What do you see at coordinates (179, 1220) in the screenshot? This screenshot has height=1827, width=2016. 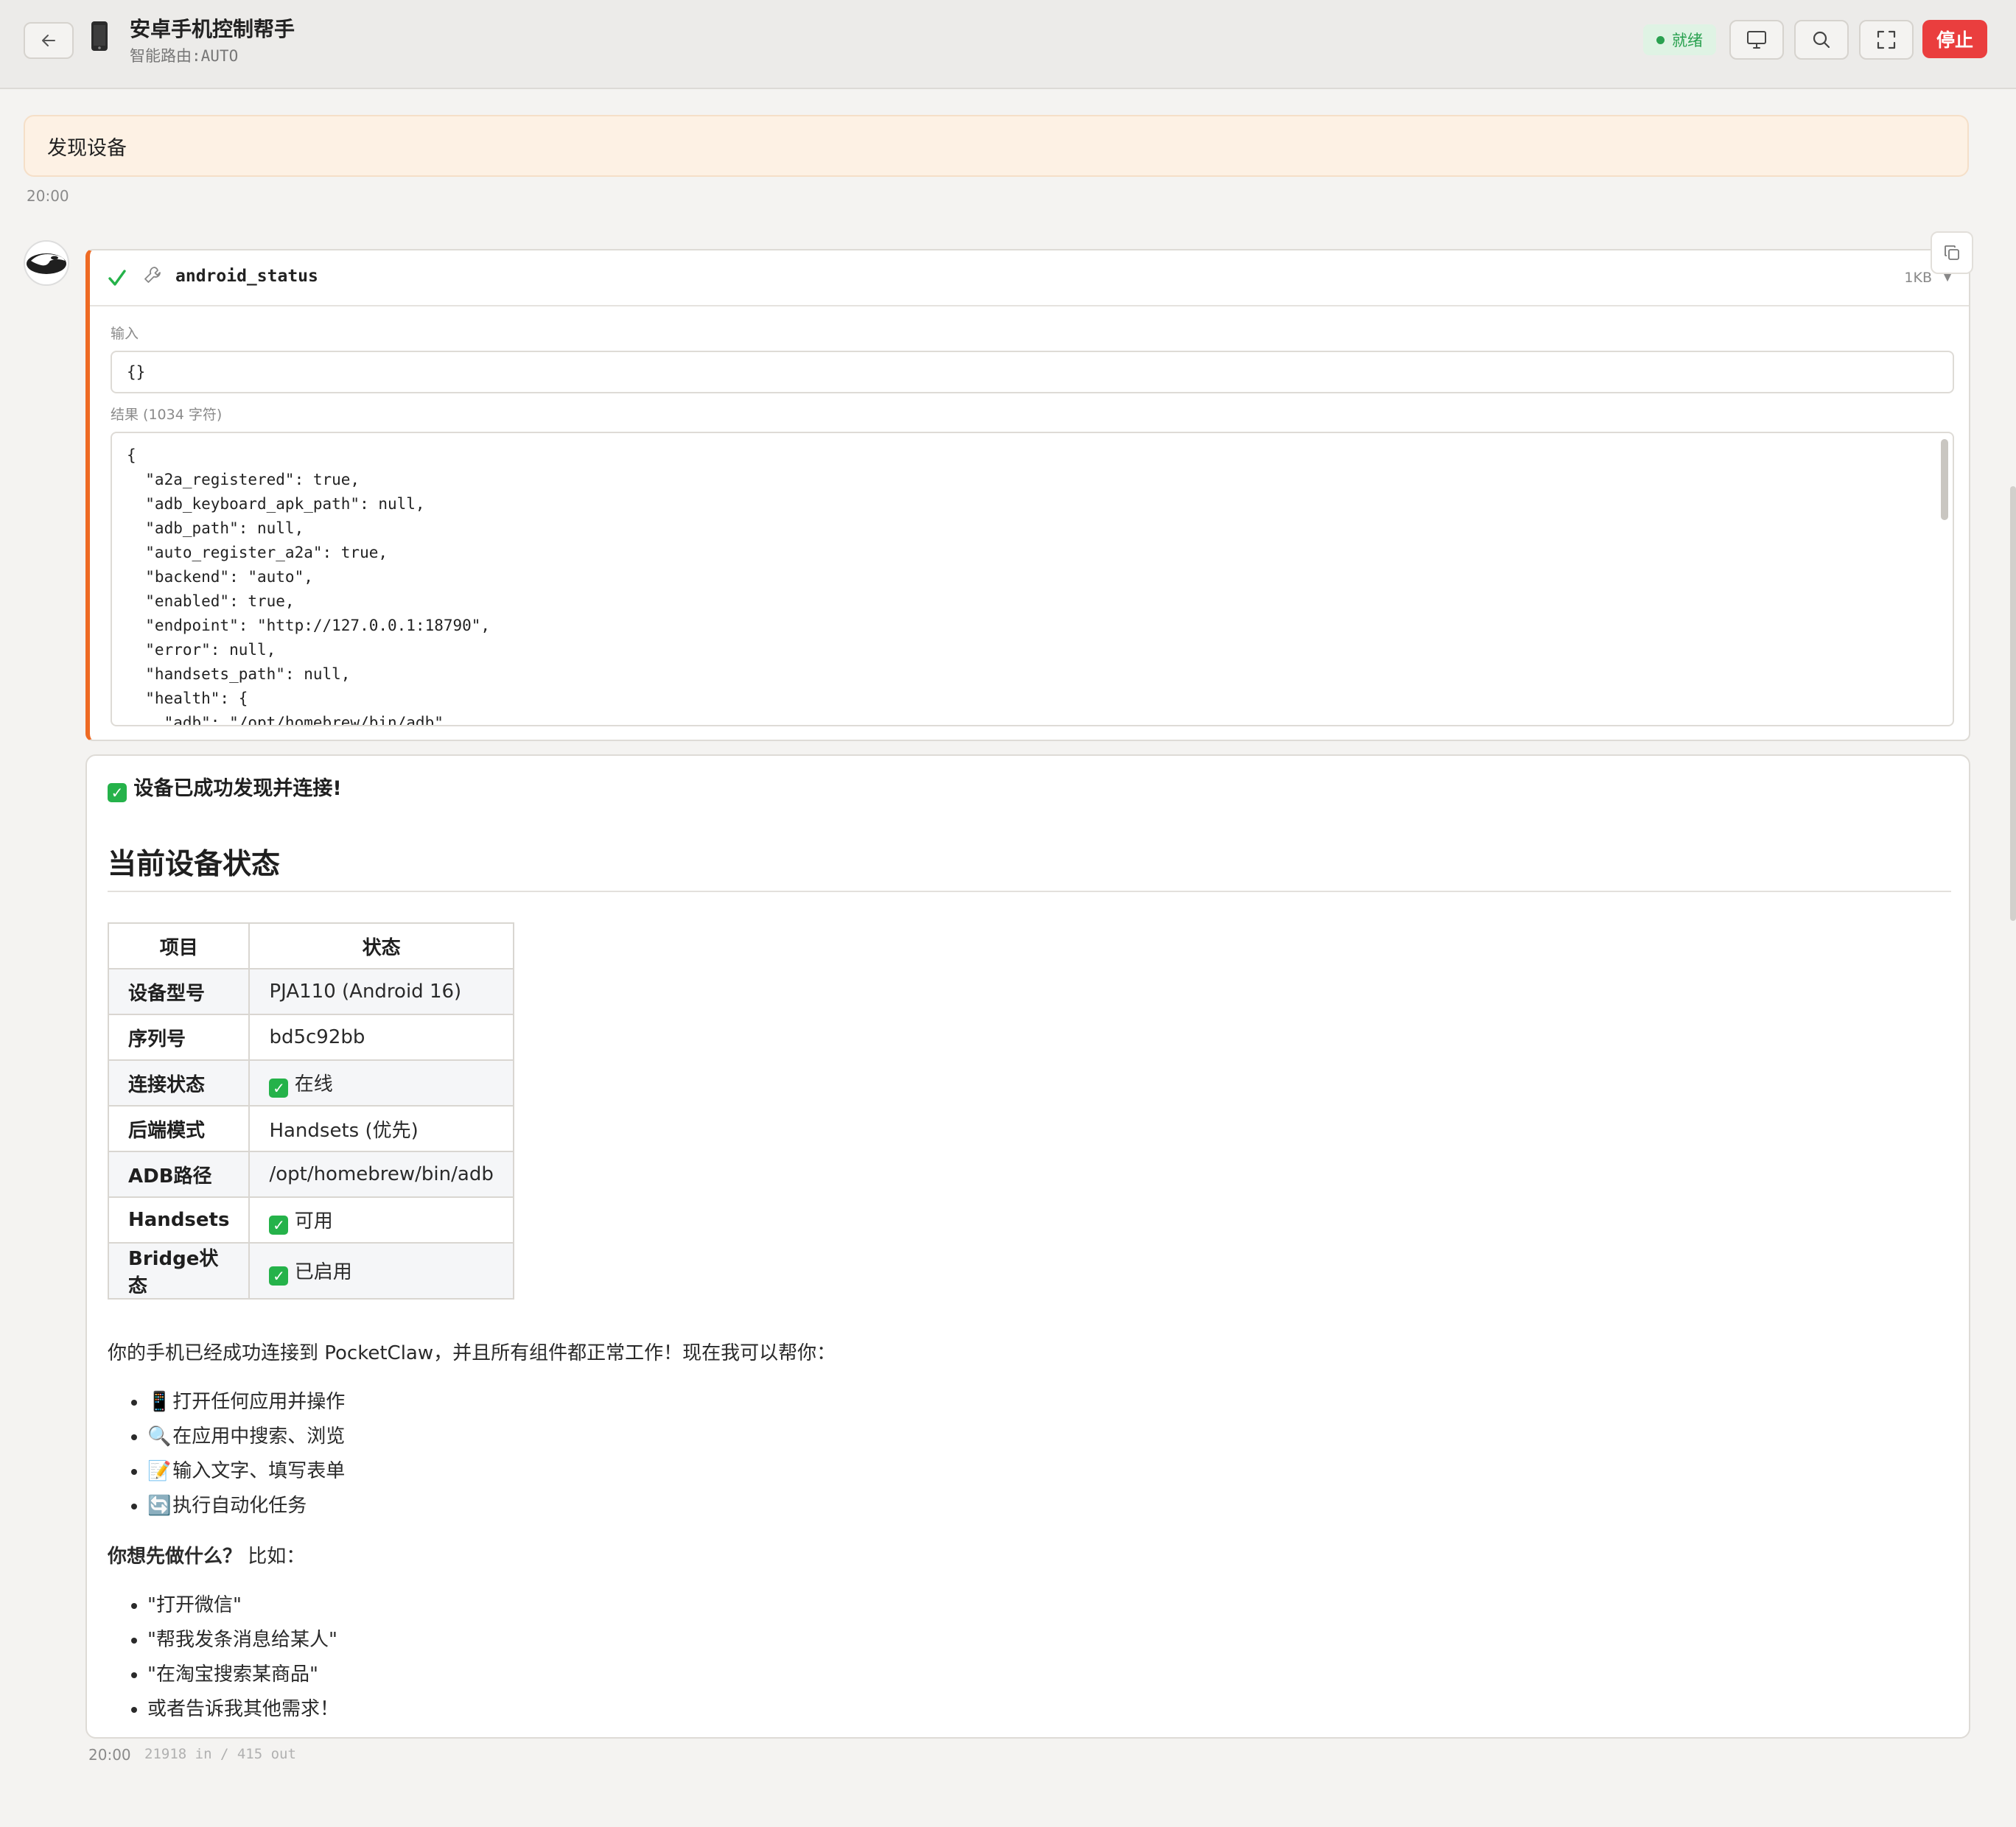 I see `table-key-cell: Handsets` at bounding box center [179, 1220].